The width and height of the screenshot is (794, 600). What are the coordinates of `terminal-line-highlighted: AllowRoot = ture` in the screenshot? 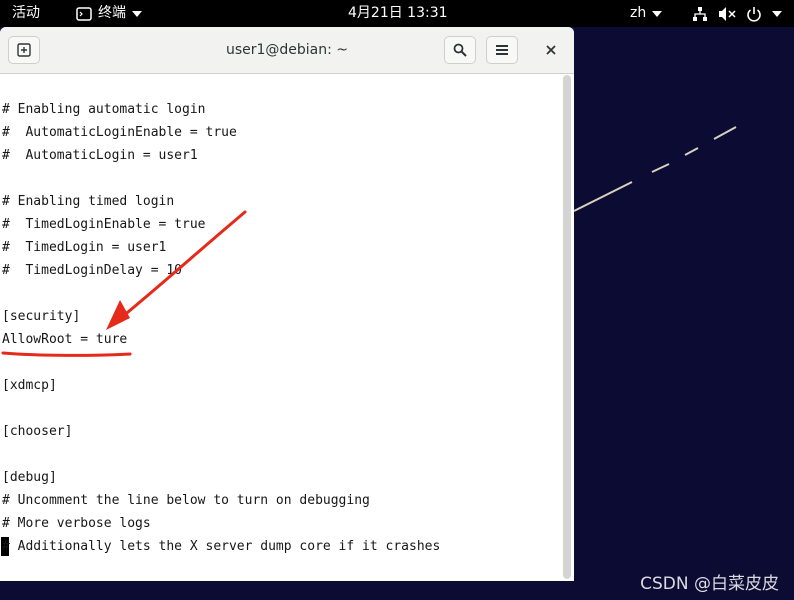 It's located at (65, 339).